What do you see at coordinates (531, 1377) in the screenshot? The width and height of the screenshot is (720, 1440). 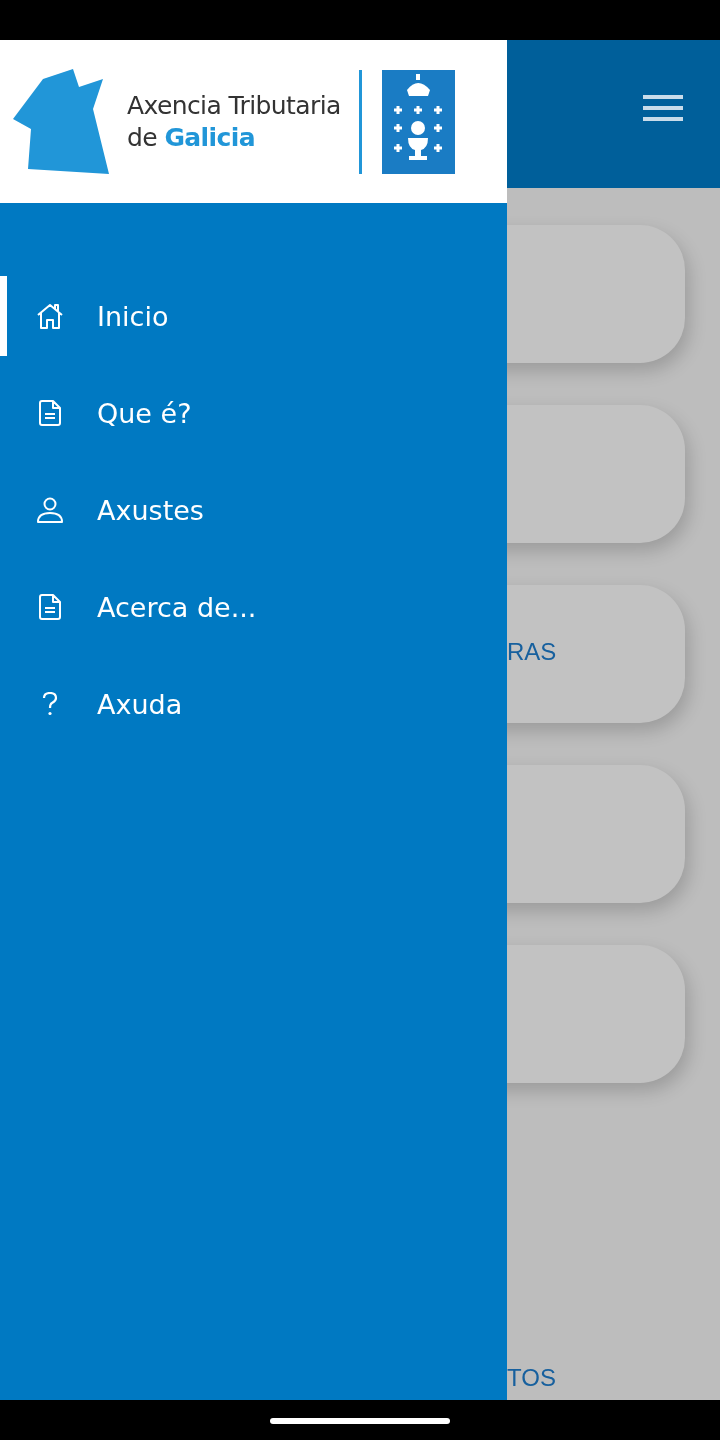 I see `footer-label: TOS` at bounding box center [531, 1377].